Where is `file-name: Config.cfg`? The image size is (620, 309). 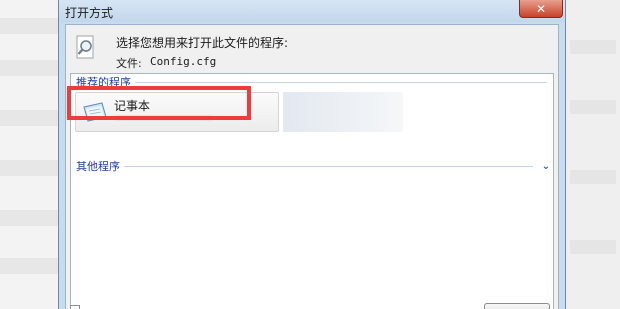
file-name: Config.cfg is located at coordinates (183, 61).